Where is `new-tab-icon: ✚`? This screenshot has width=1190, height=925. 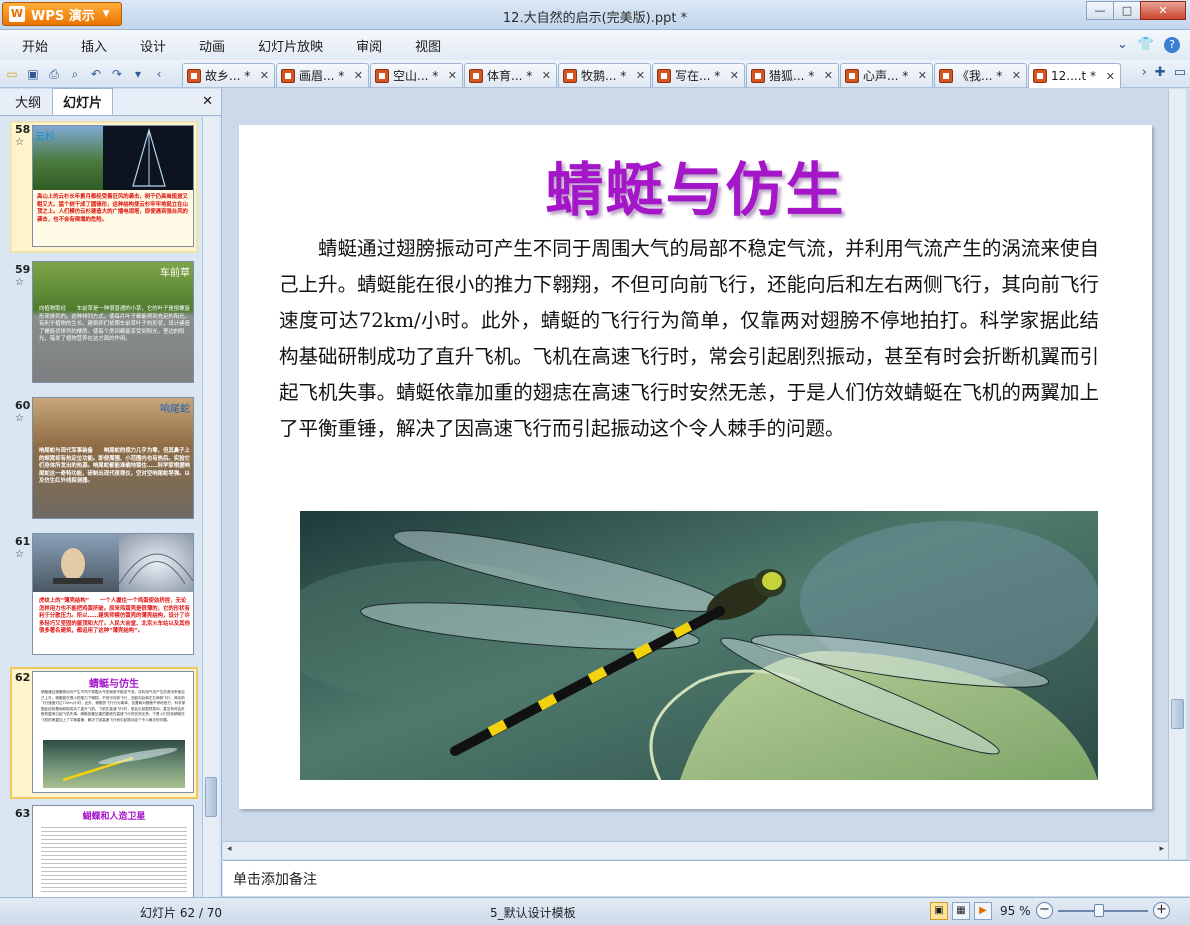
new-tab-icon: ✚ is located at coordinates (1160, 72).